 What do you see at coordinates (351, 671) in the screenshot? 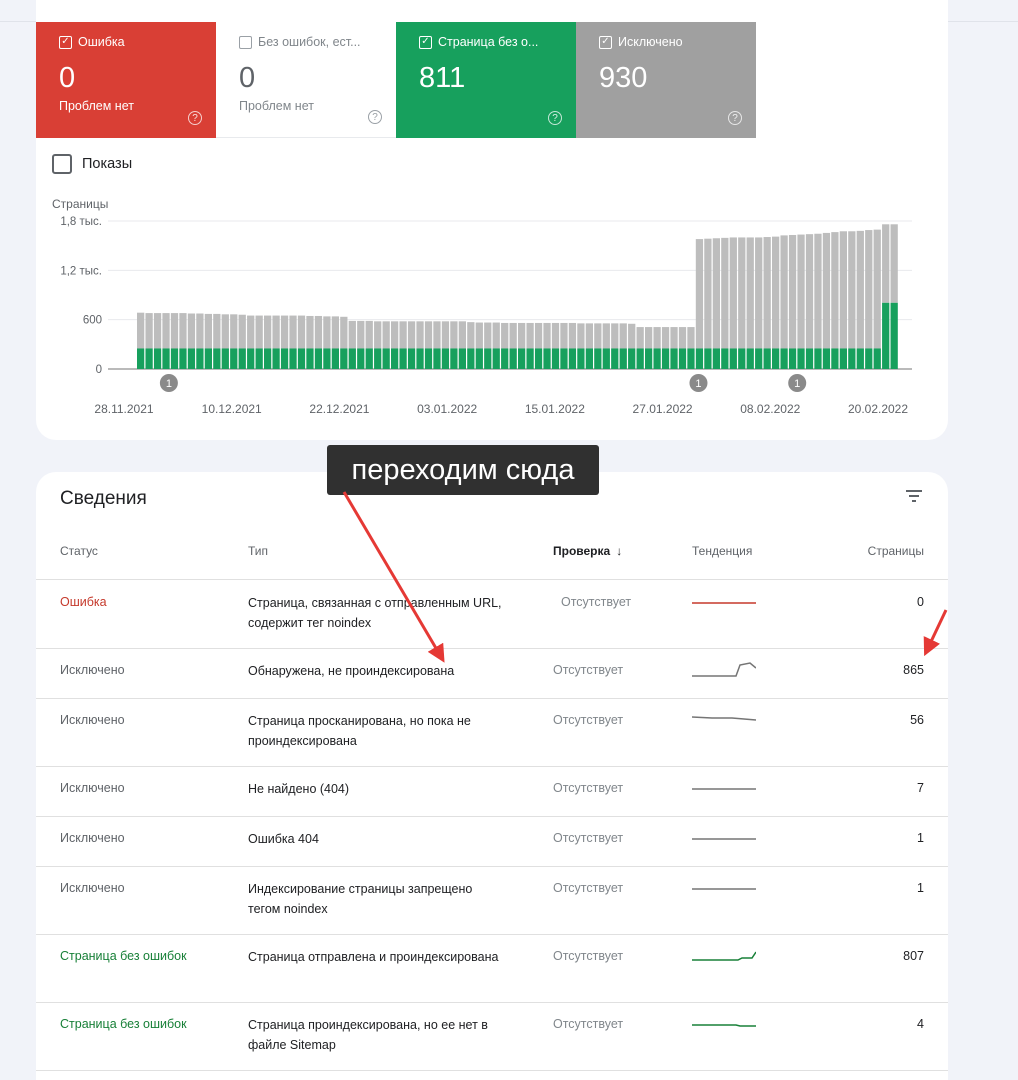
I see `row-type: Обнаружена, не проиндексирована` at bounding box center [351, 671].